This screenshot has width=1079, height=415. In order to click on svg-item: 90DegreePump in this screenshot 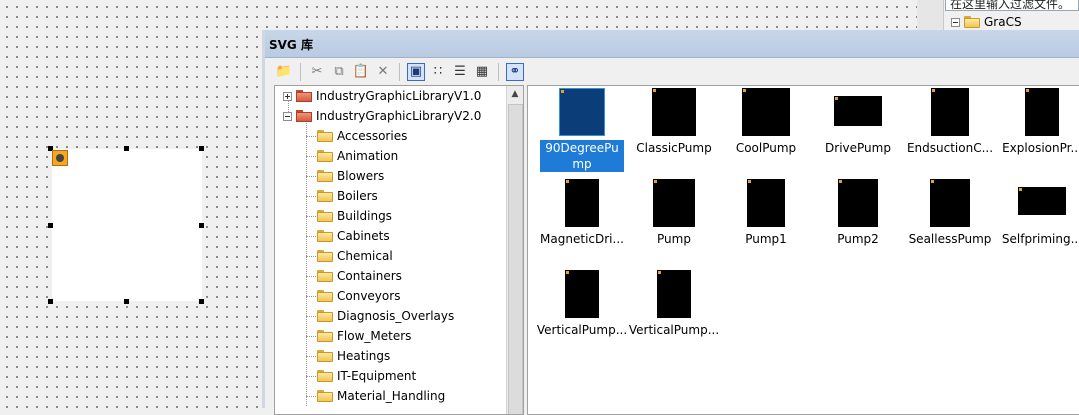, I will do `click(582, 131)`.